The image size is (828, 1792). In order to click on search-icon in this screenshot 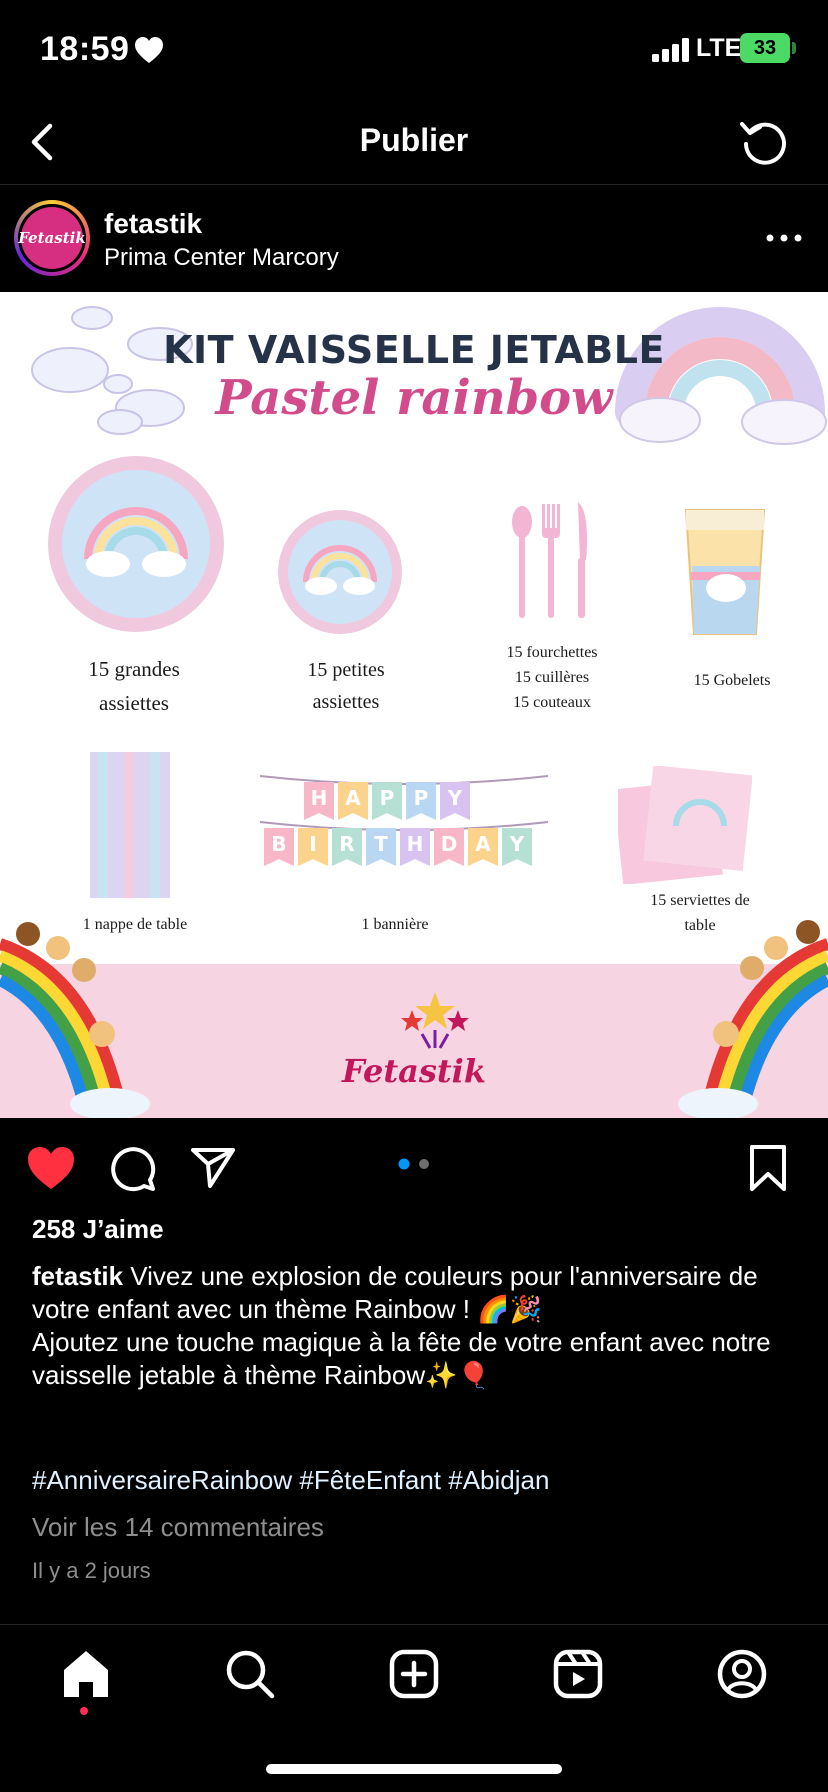, I will do `click(250, 1674)`.